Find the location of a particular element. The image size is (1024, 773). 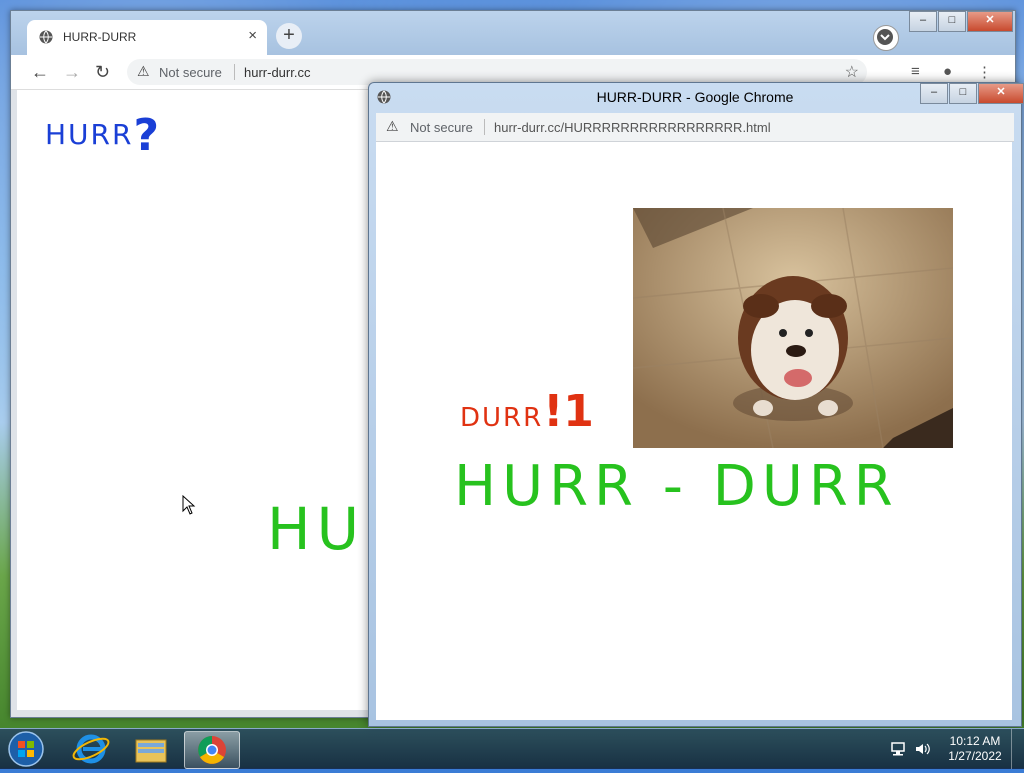

clock-time: 10:12 AM is located at coordinates (975, 741).